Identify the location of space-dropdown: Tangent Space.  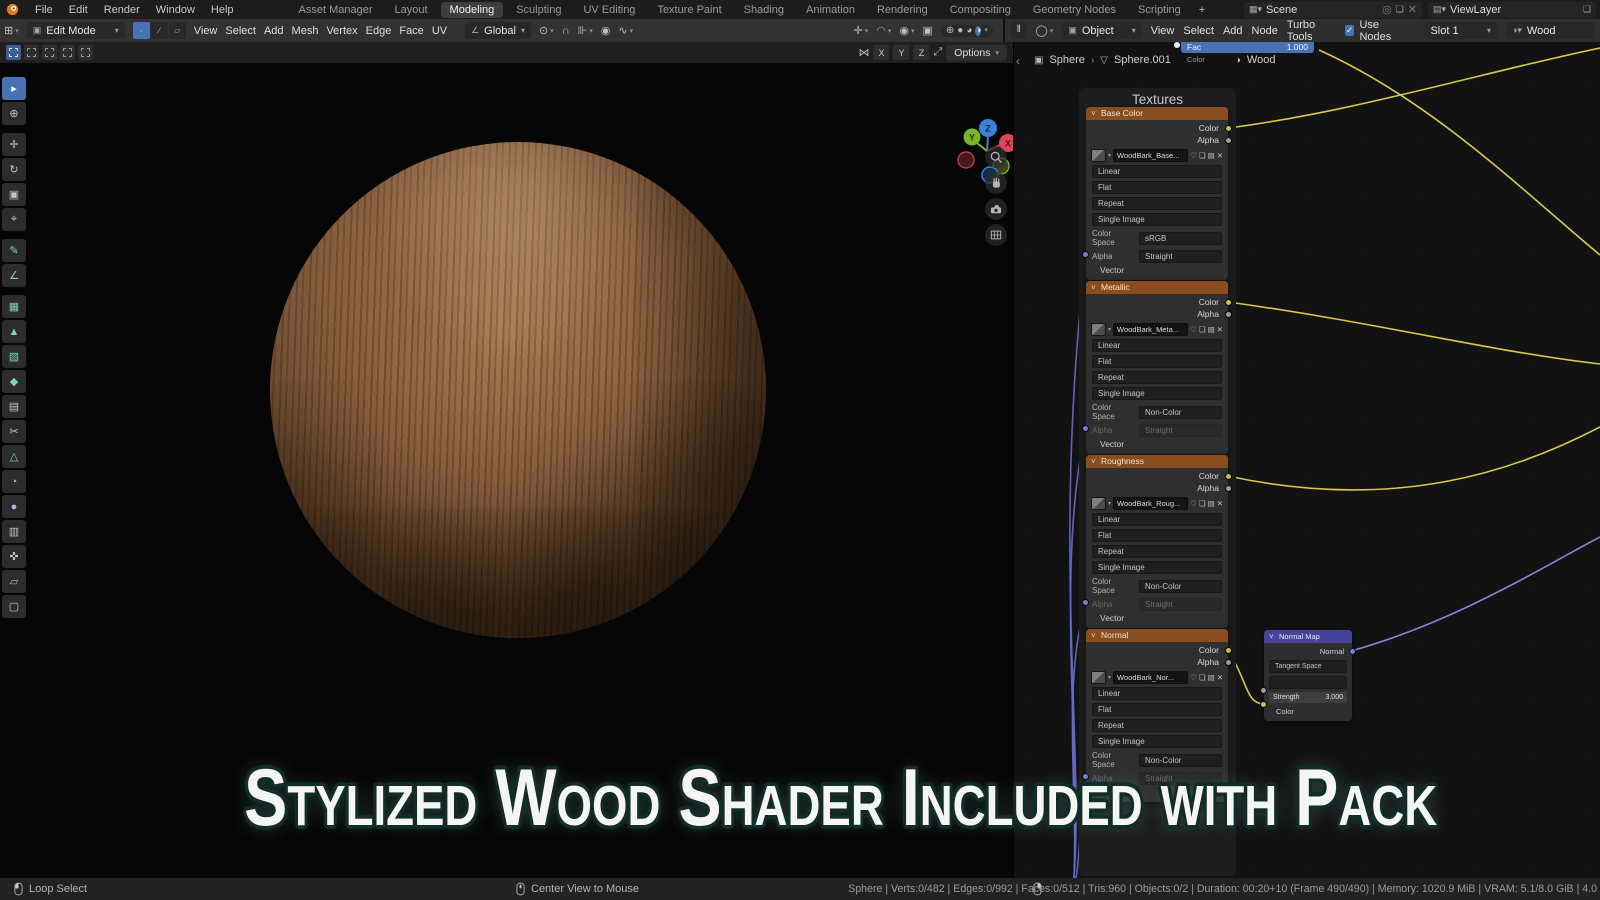
(1308, 666).